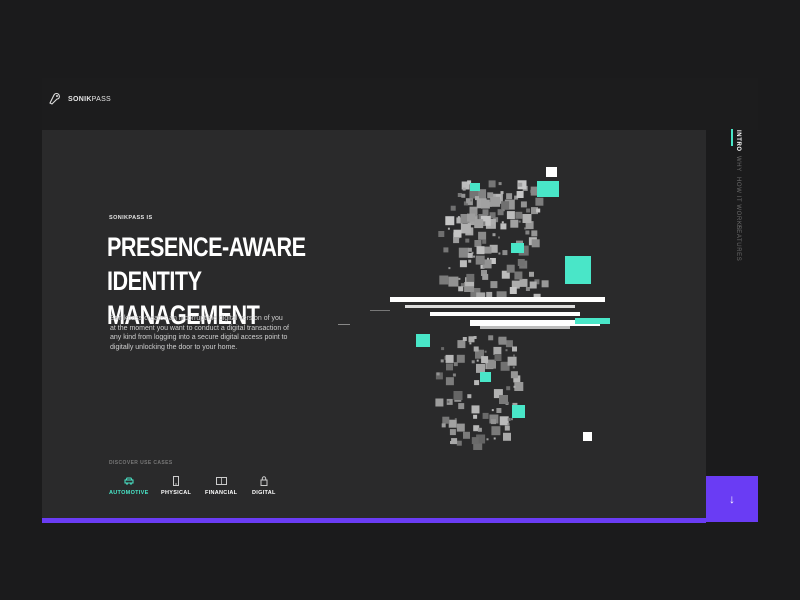 Image resolution: width=800 pixels, height=600 pixels. What do you see at coordinates (738, 243) in the screenshot?
I see `nav-item-features: FEATURES` at bounding box center [738, 243].